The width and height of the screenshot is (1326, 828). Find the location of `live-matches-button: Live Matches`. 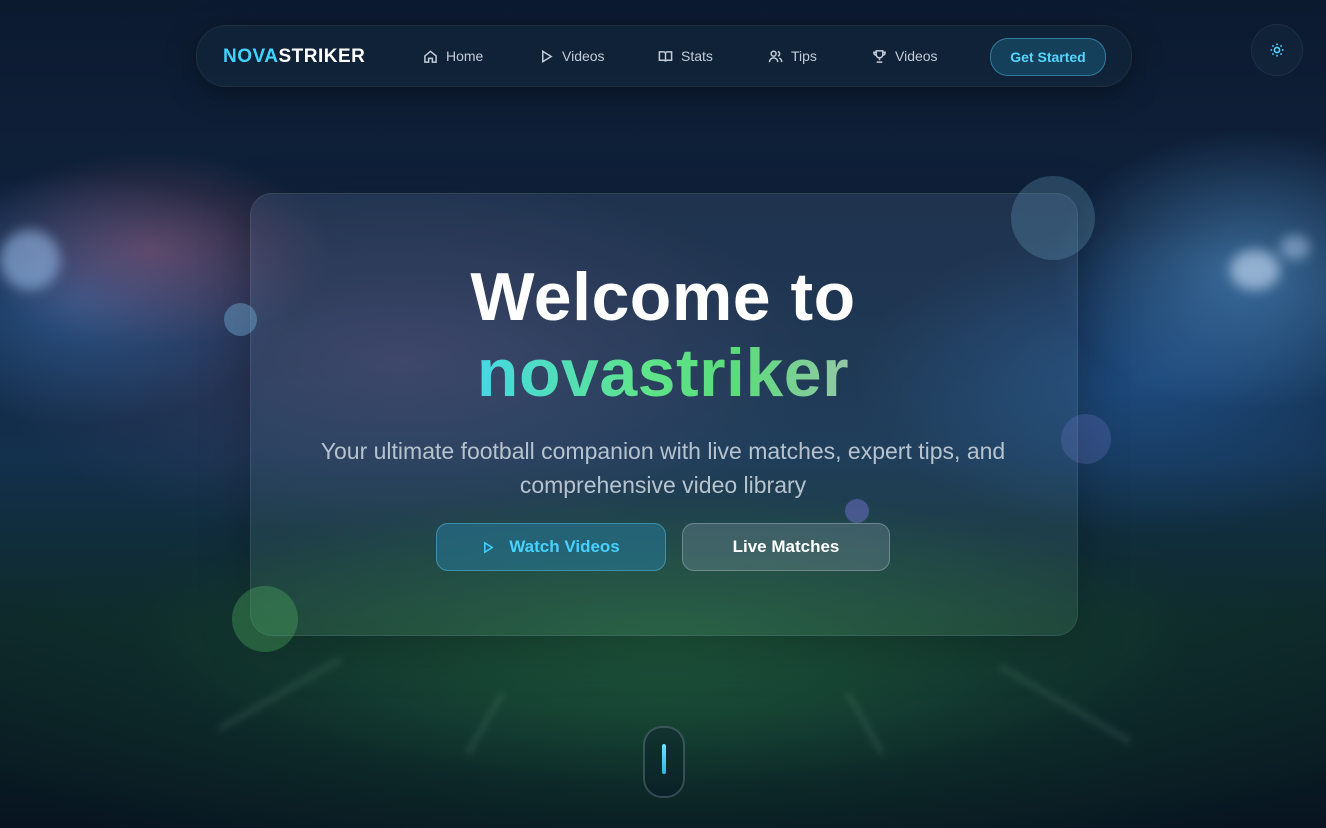

live-matches-button: Live Matches is located at coordinates (786, 547).